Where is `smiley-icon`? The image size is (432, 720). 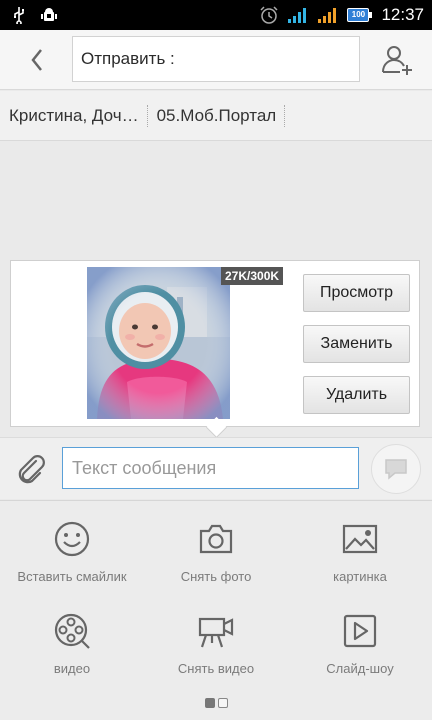
smiley-icon is located at coordinates (72, 539).